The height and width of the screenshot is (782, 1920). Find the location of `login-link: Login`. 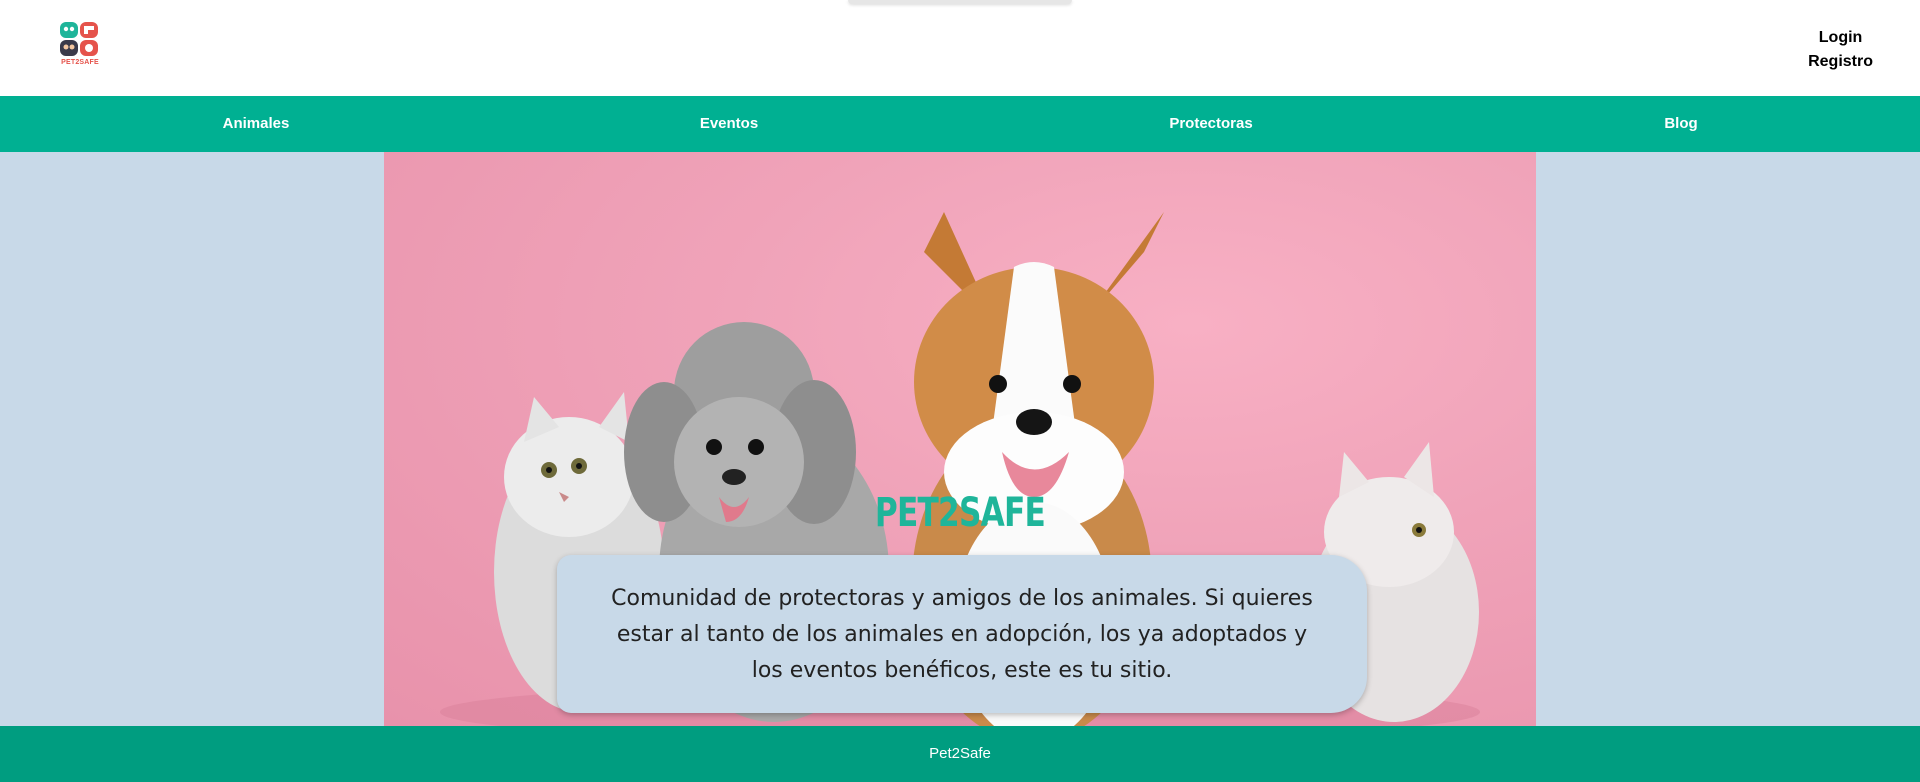

login-link: Login is located at coordinates (1840, 38).